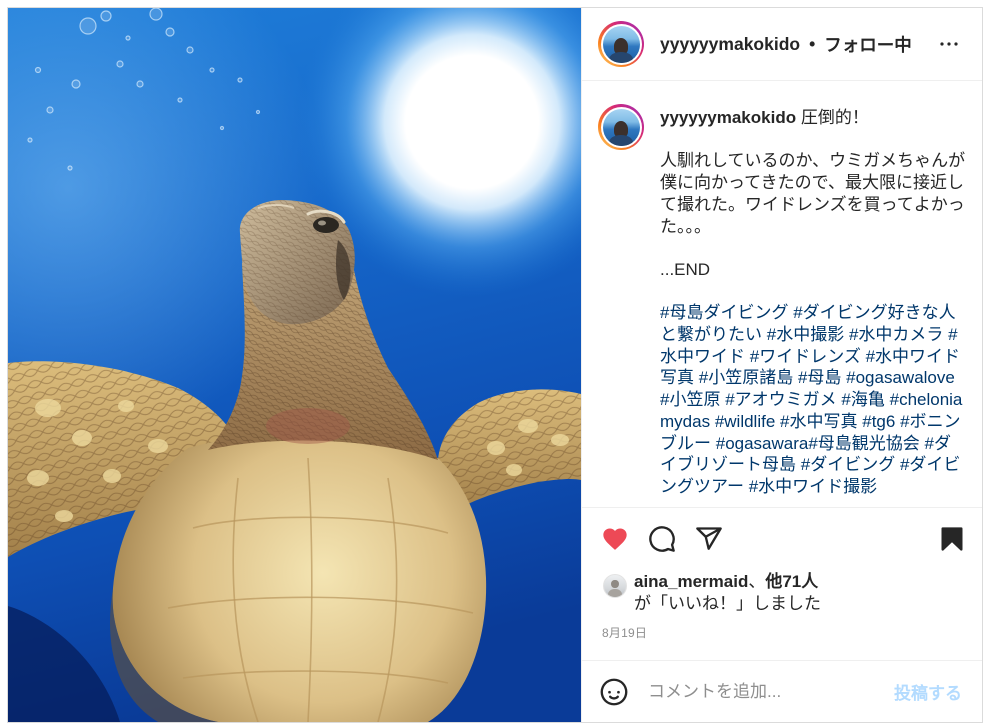  What do you see at coordinates (691, 581) in the screenshot?
I see `liker-username-link: aina_mermaid` at bounding box center [691, 581].